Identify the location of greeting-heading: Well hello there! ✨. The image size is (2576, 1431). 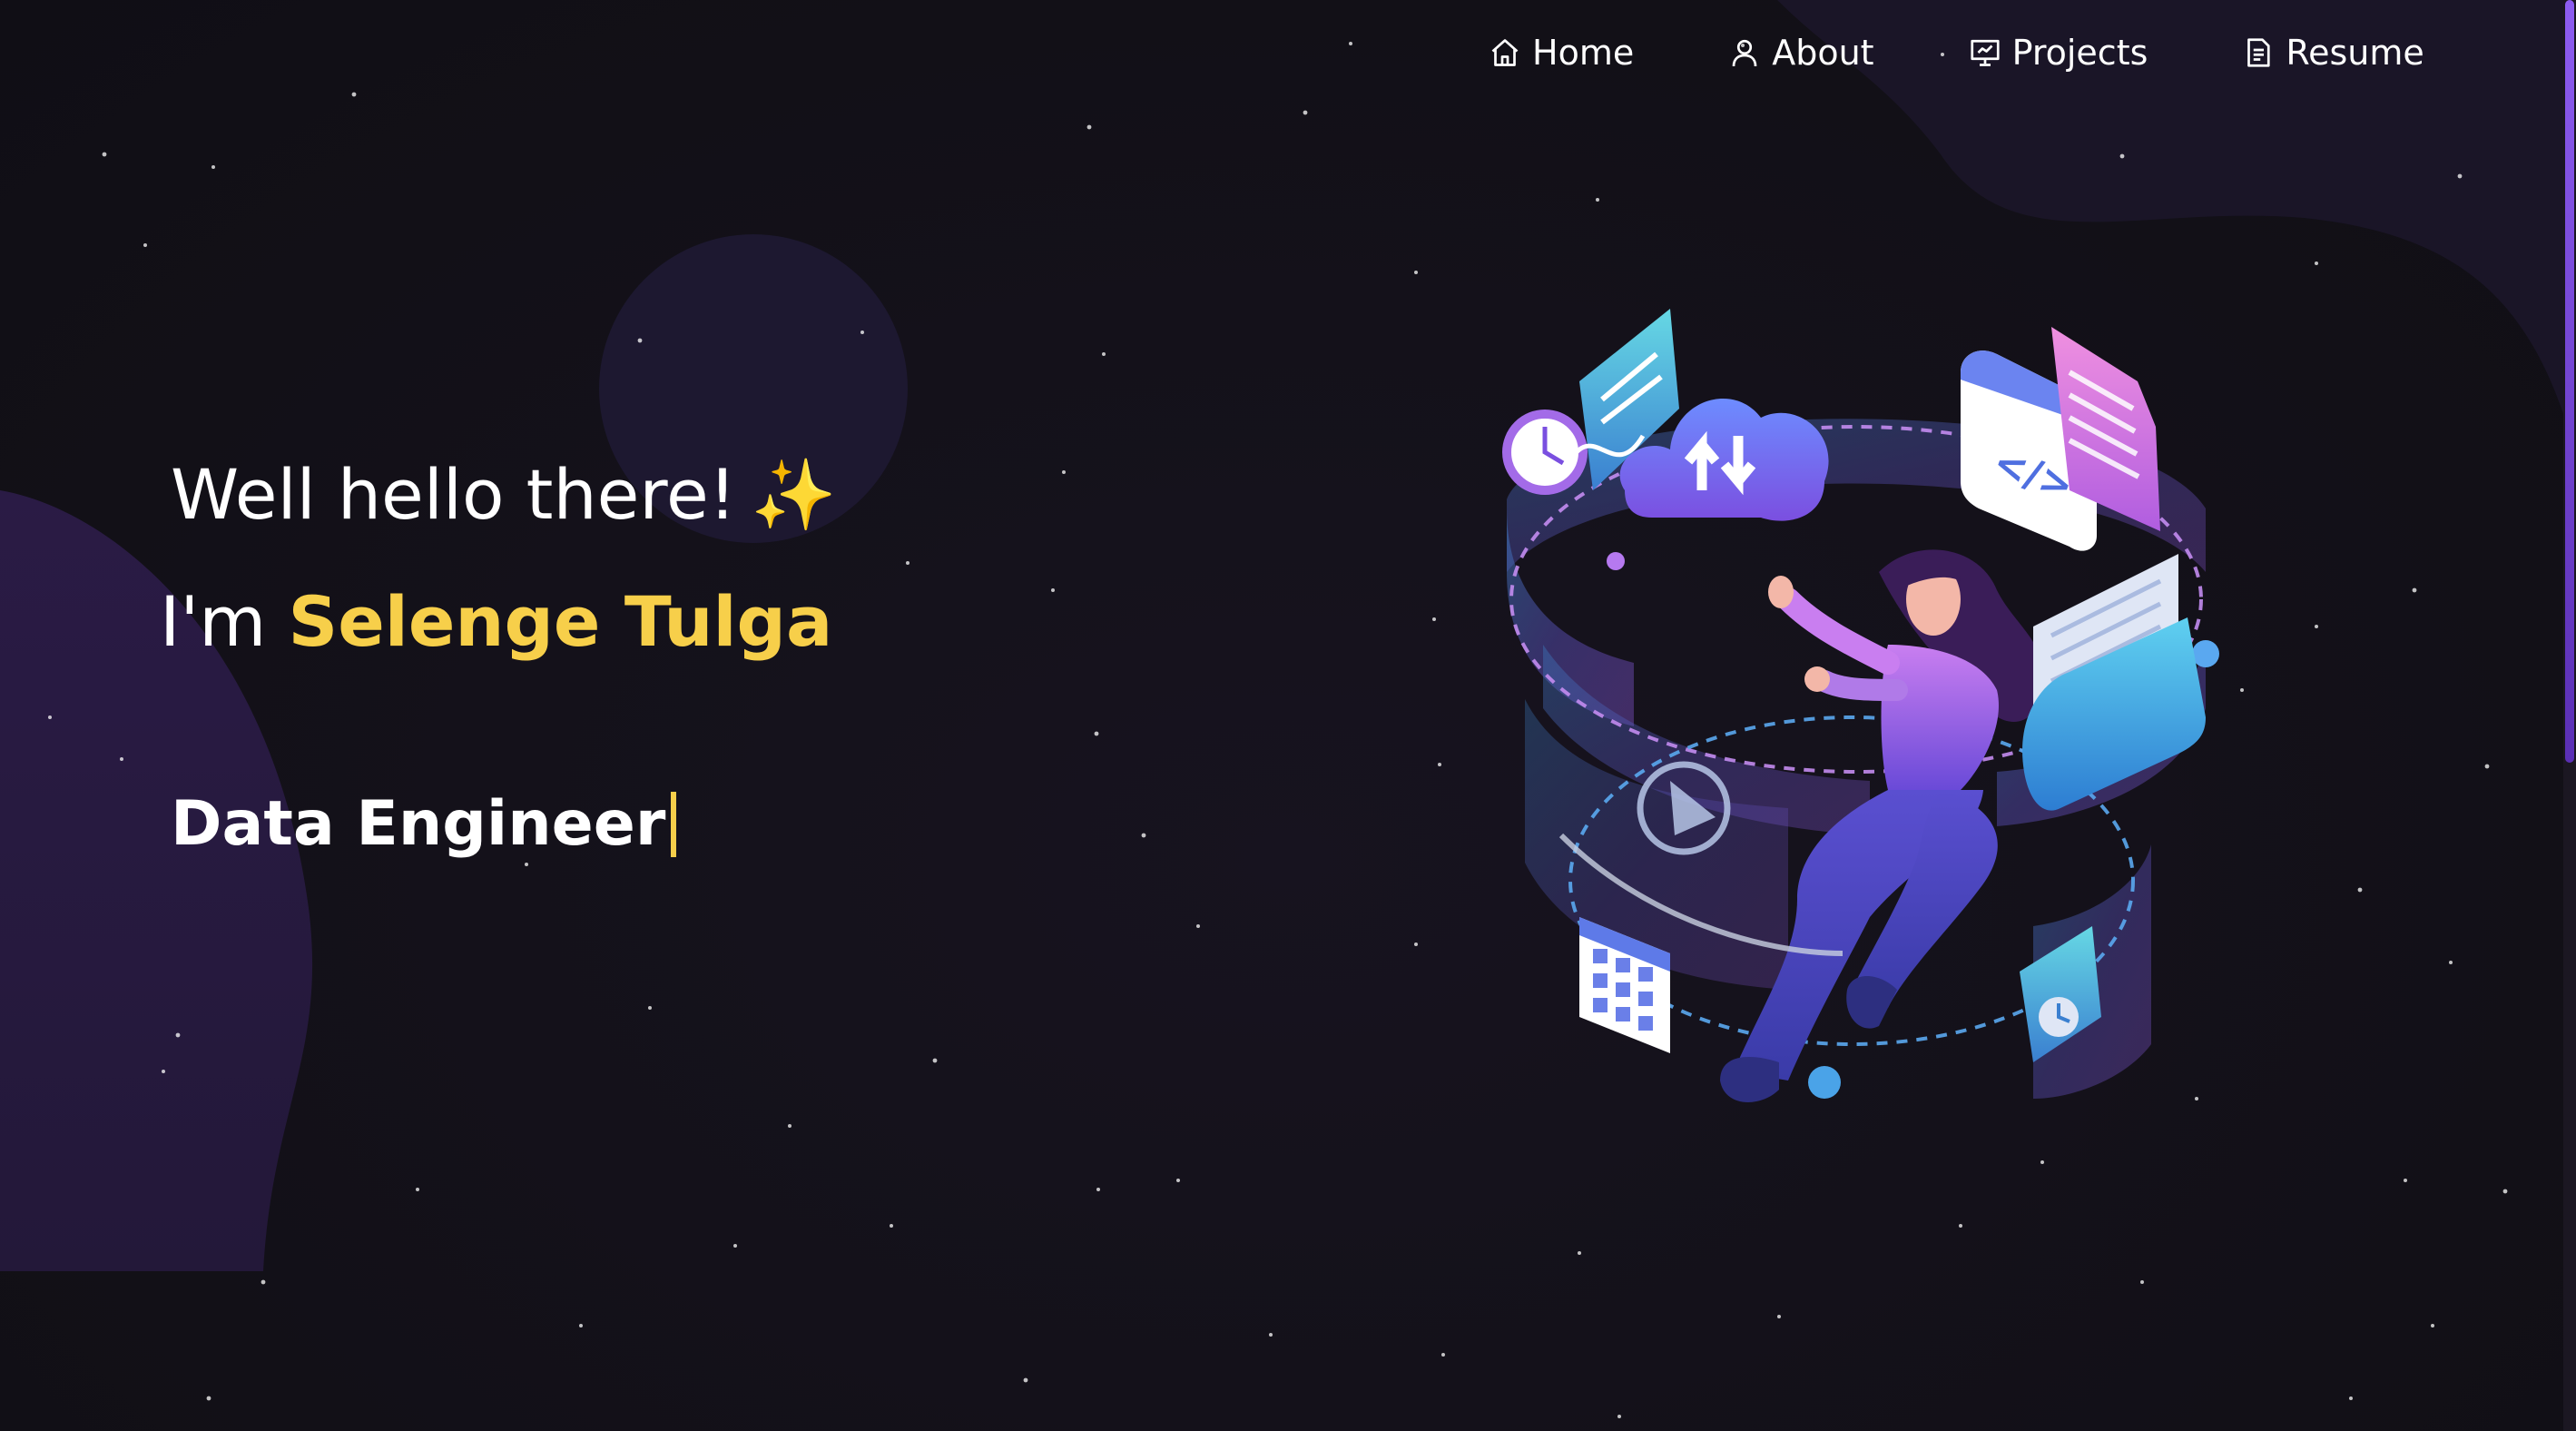
(504, 495).